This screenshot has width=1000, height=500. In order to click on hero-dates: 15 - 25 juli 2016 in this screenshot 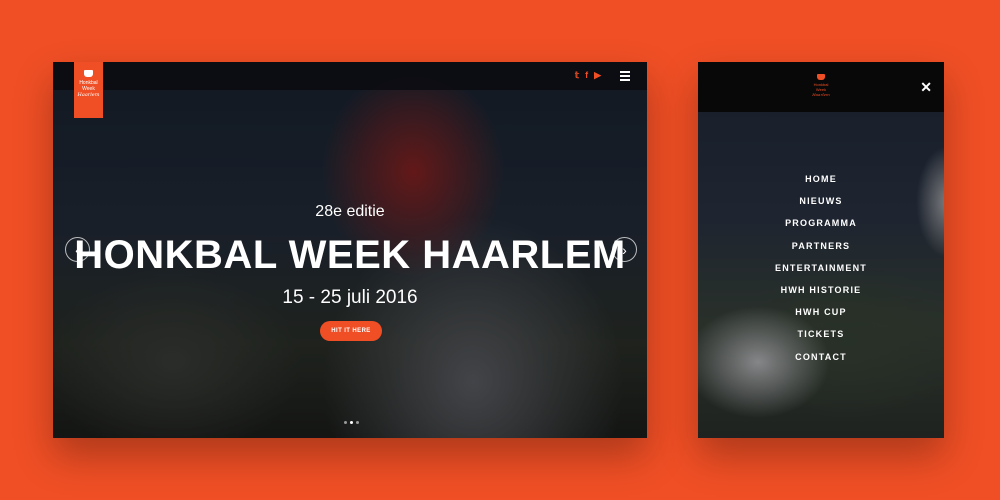, I will do `click(350, 297)`.